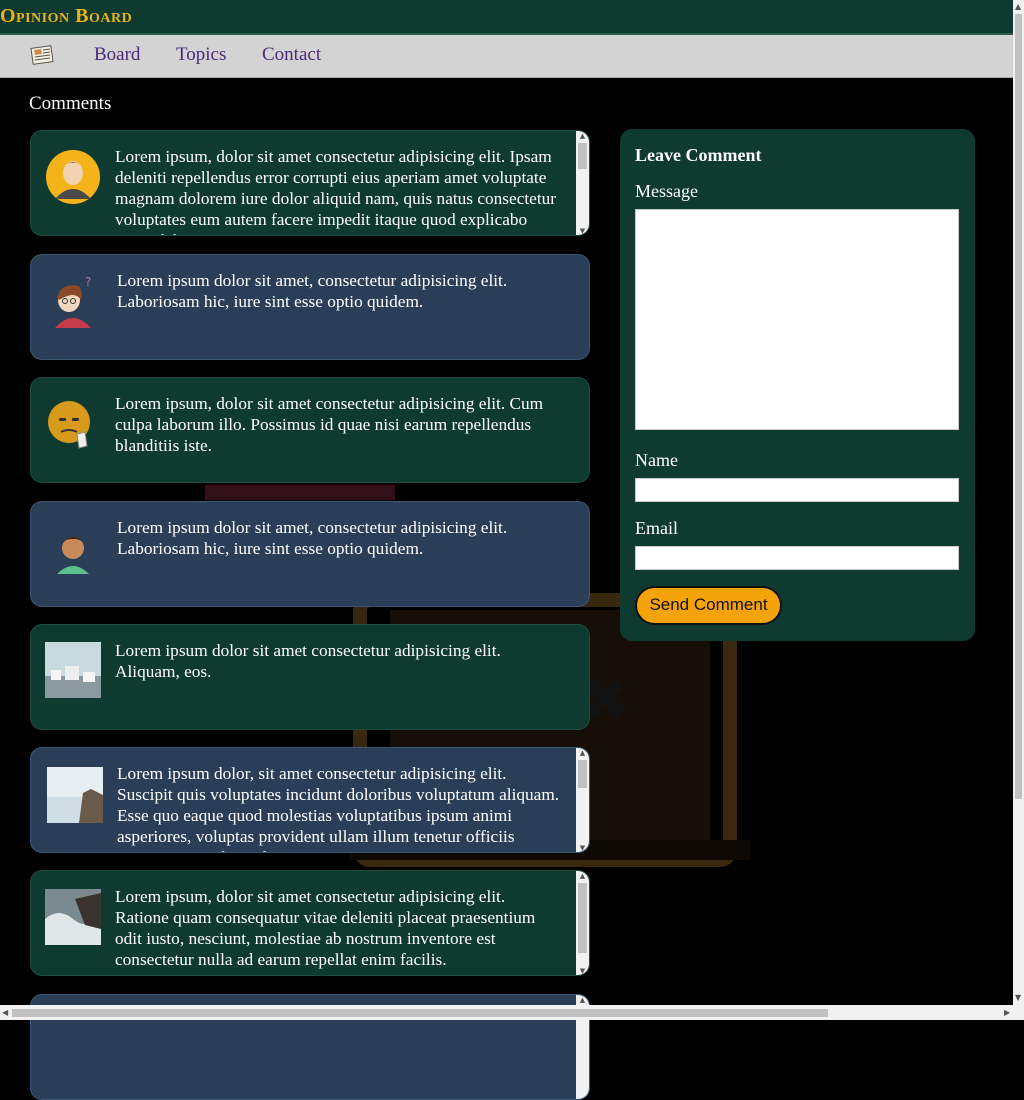  Describe the element at coordinates (708, 605) in the screenshot. I see `send-comment-button: Send Comment` at that location.